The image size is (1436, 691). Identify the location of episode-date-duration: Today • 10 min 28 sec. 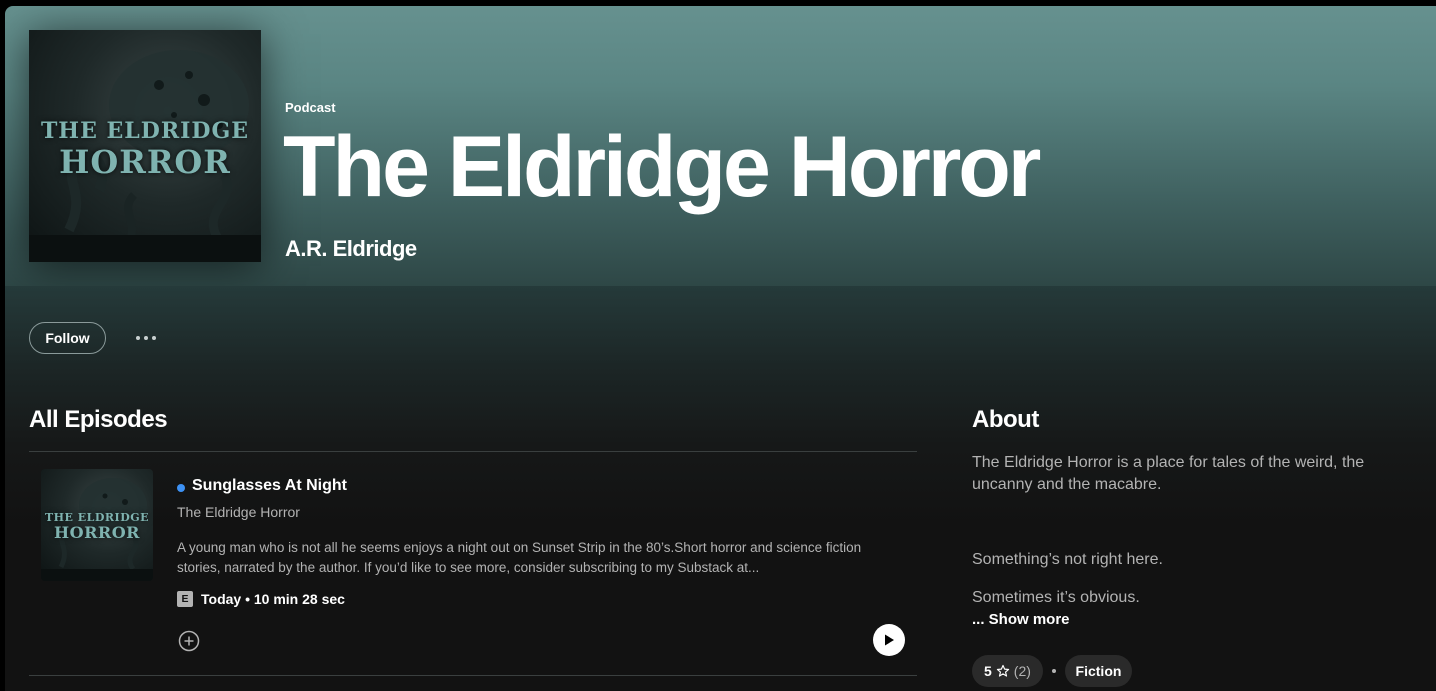
(273, 599).